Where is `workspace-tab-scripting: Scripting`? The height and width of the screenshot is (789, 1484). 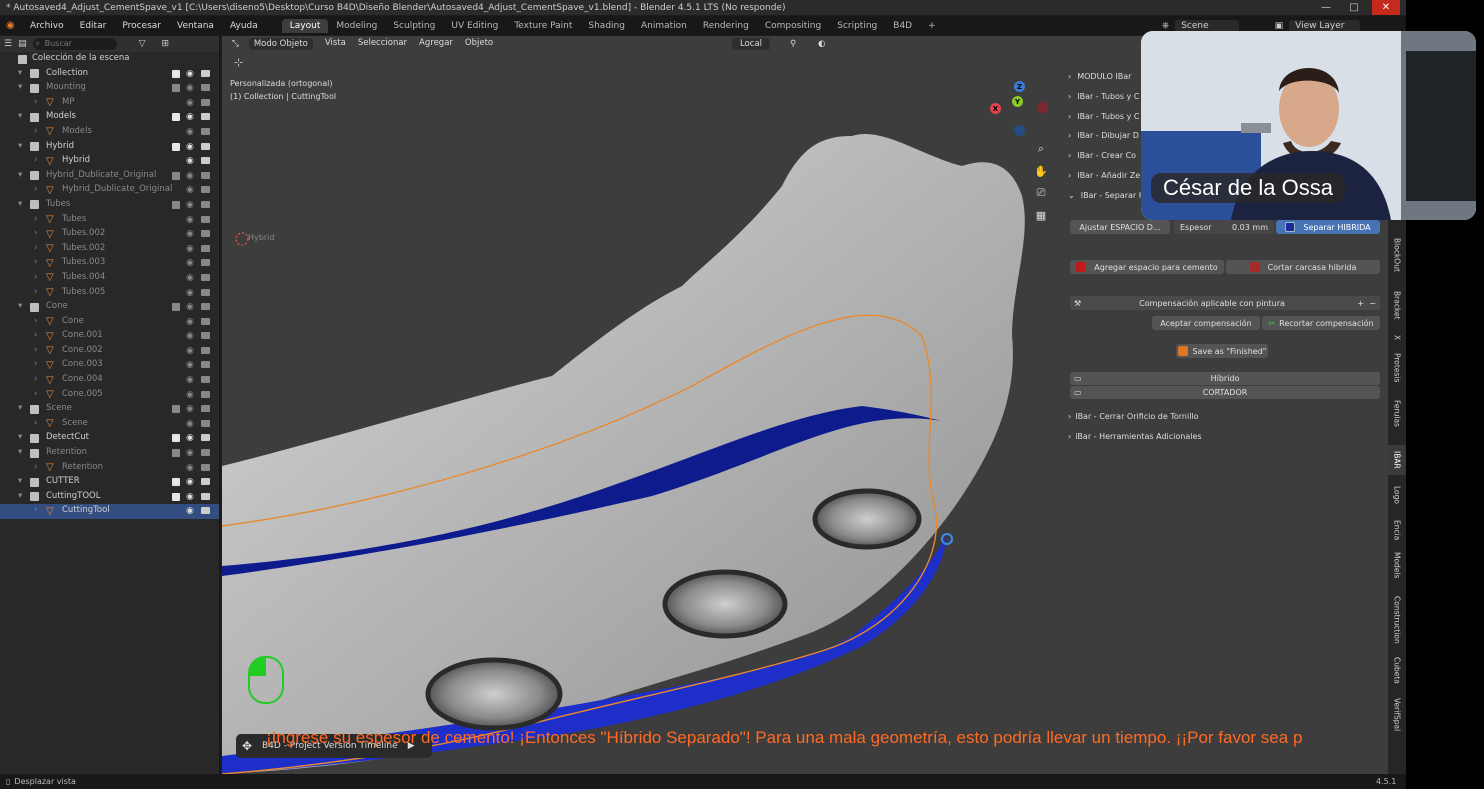 workspace-tab-scripting: Scripting is located at coordinates (857, 26).